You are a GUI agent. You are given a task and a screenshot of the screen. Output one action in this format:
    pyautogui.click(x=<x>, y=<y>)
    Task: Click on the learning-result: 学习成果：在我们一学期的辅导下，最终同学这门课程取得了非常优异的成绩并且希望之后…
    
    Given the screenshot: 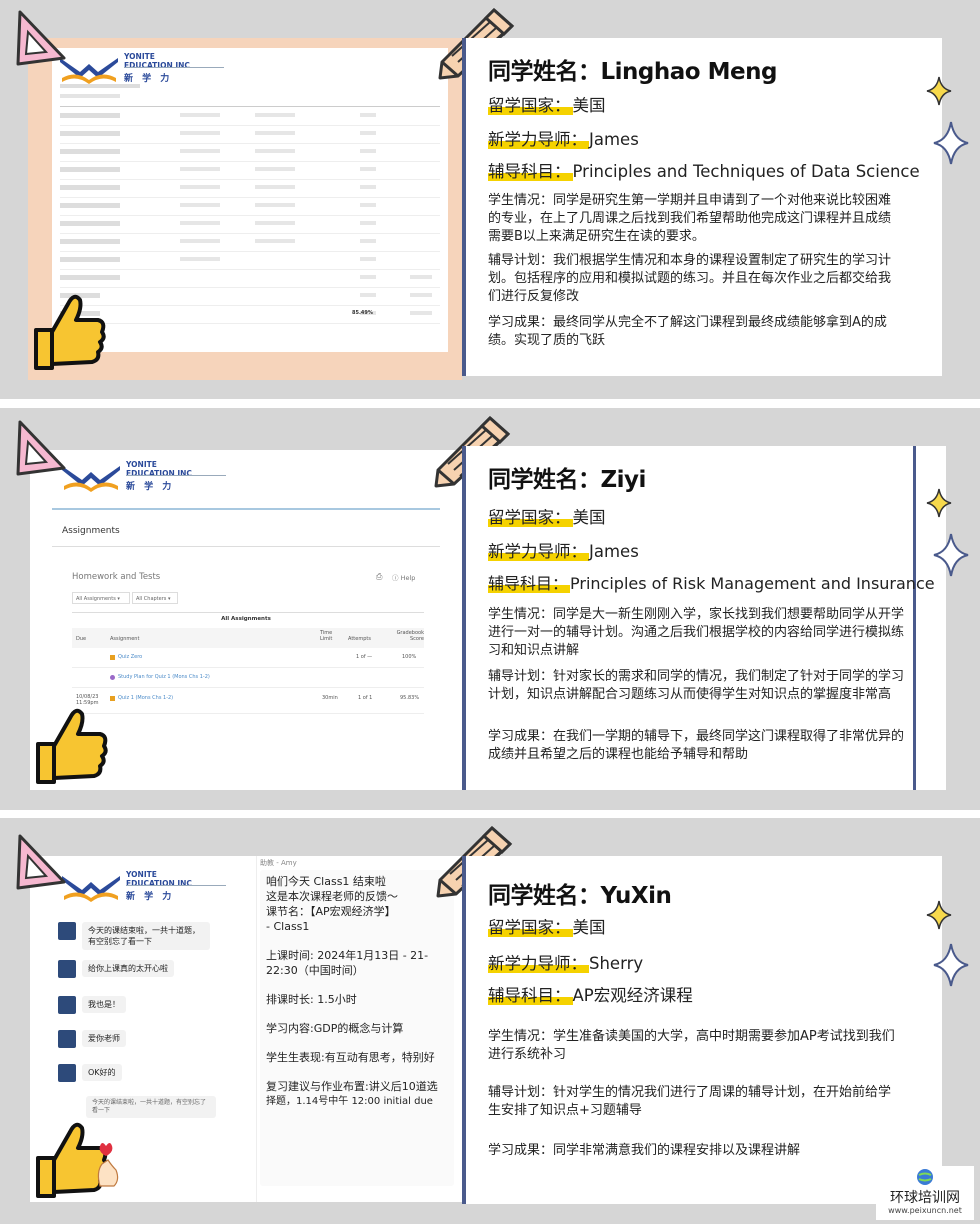 What is the action you would take?
    pyautogui.click(x=696, y=745)
    